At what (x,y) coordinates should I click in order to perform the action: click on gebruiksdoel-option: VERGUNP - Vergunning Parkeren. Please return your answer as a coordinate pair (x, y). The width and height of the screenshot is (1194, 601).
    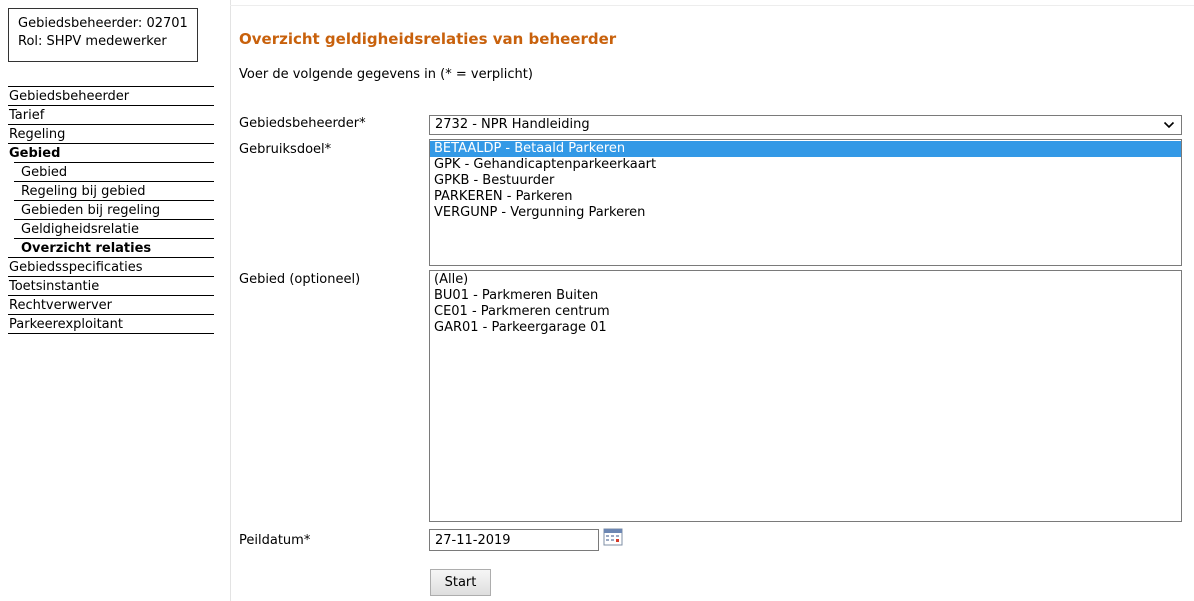
    Looking at the image, I should click on (805, 213).